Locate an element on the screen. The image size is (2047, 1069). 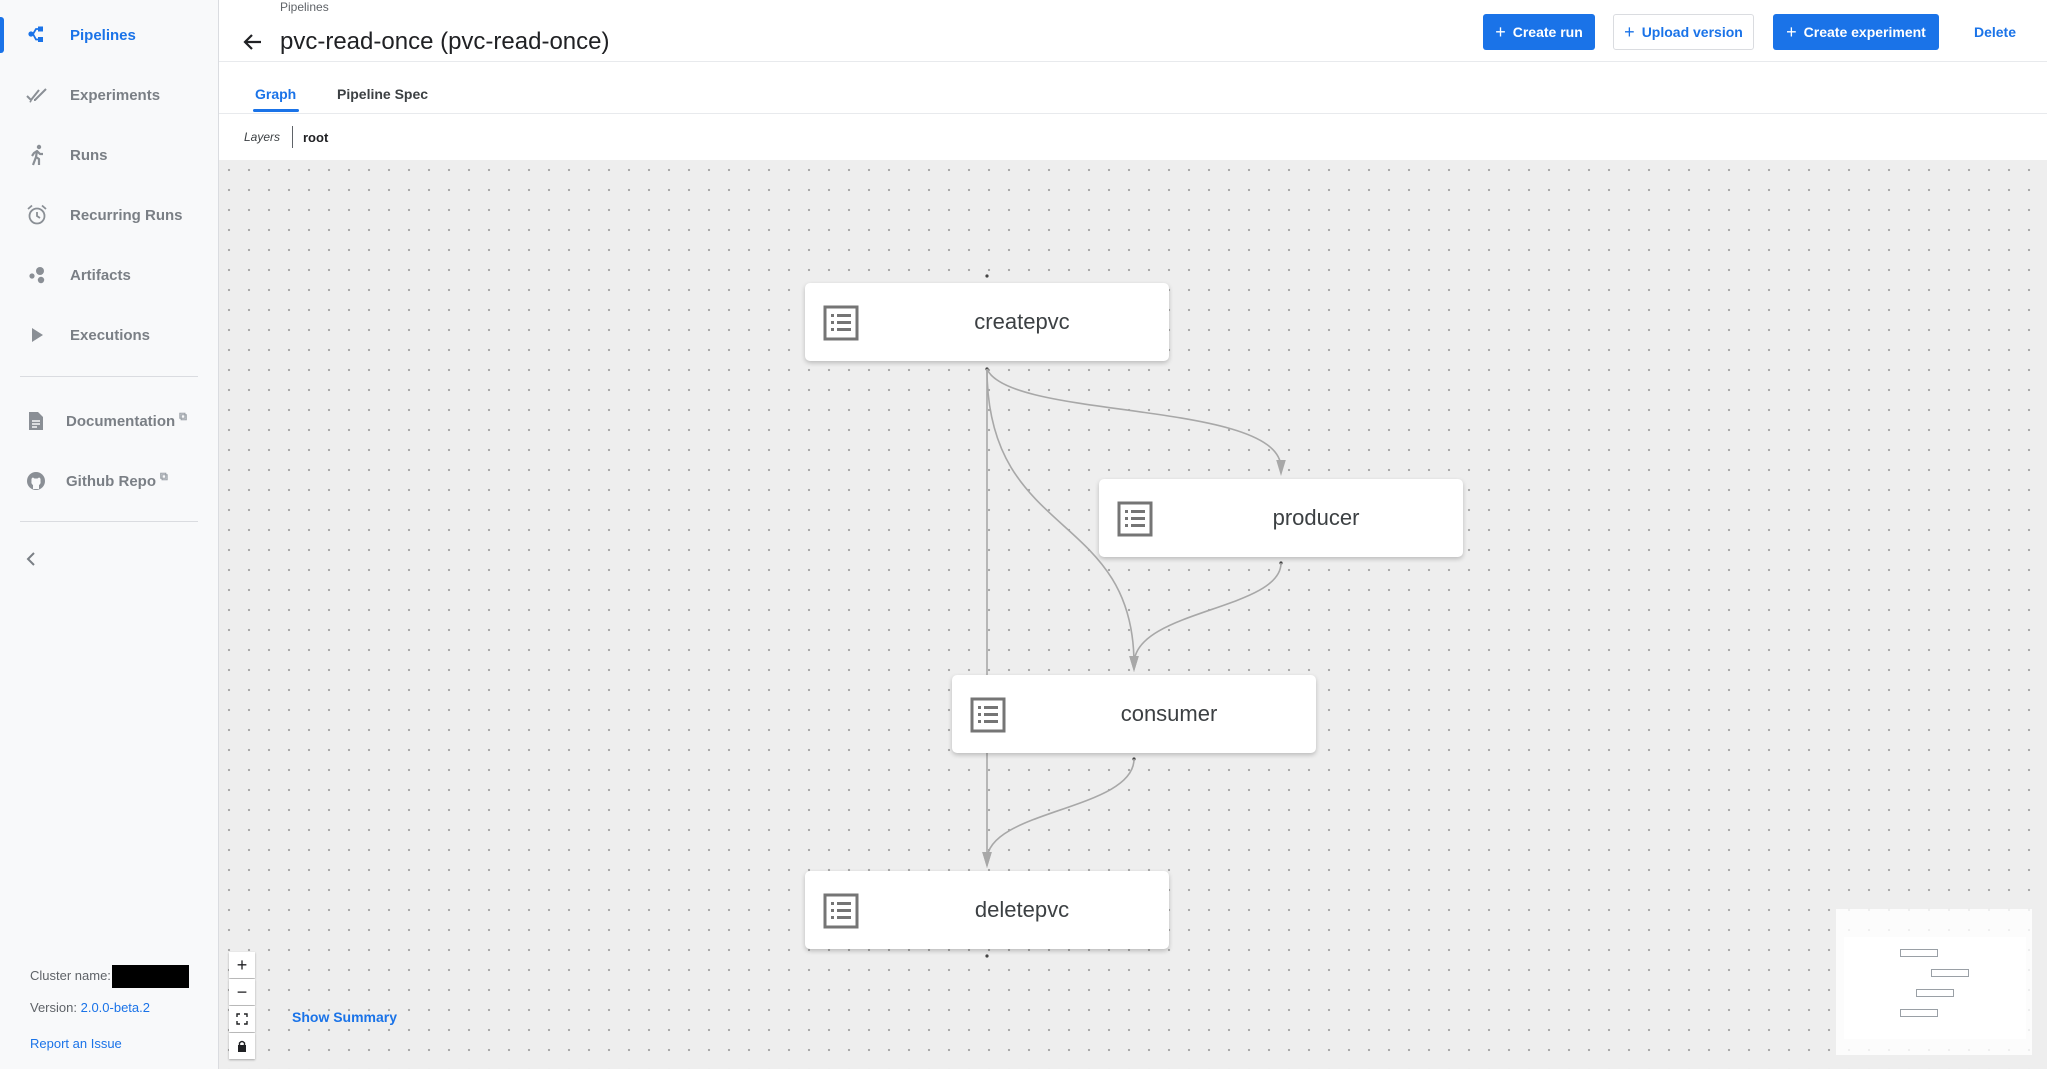
report-issue-link: Report an Issue is located at coordinates (76, 1043).